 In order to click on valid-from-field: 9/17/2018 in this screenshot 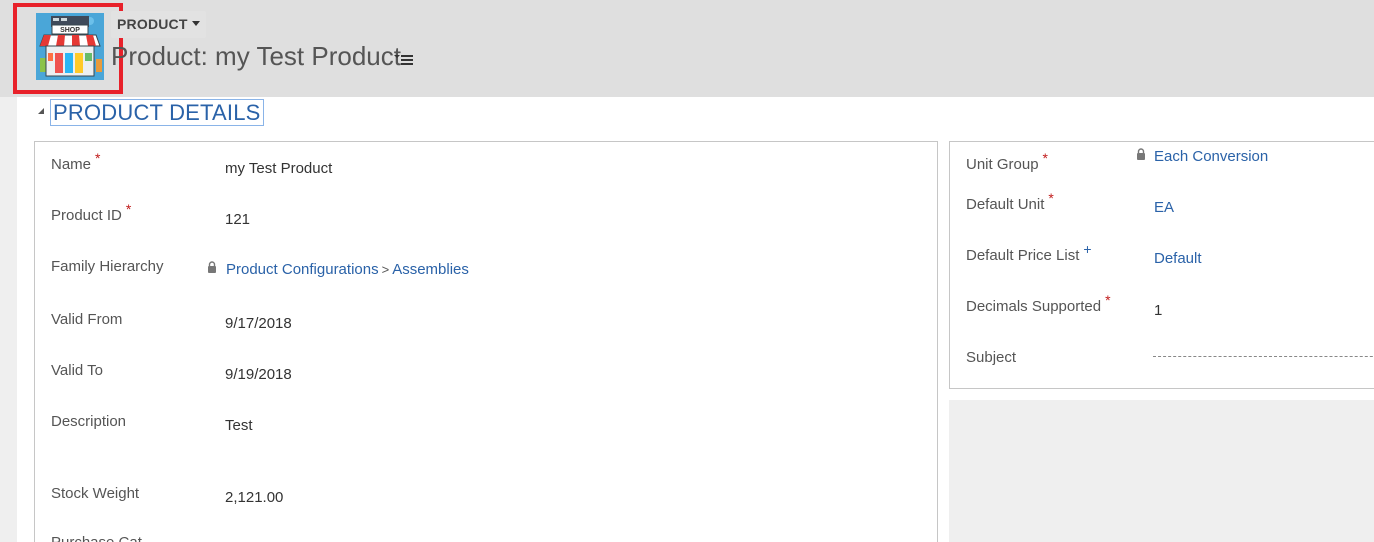, I will do `click(258, 323)`.